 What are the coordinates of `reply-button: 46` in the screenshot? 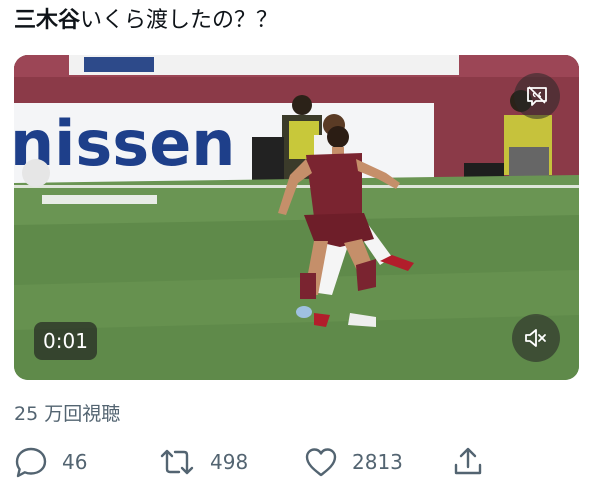 It's located at (50, 462).